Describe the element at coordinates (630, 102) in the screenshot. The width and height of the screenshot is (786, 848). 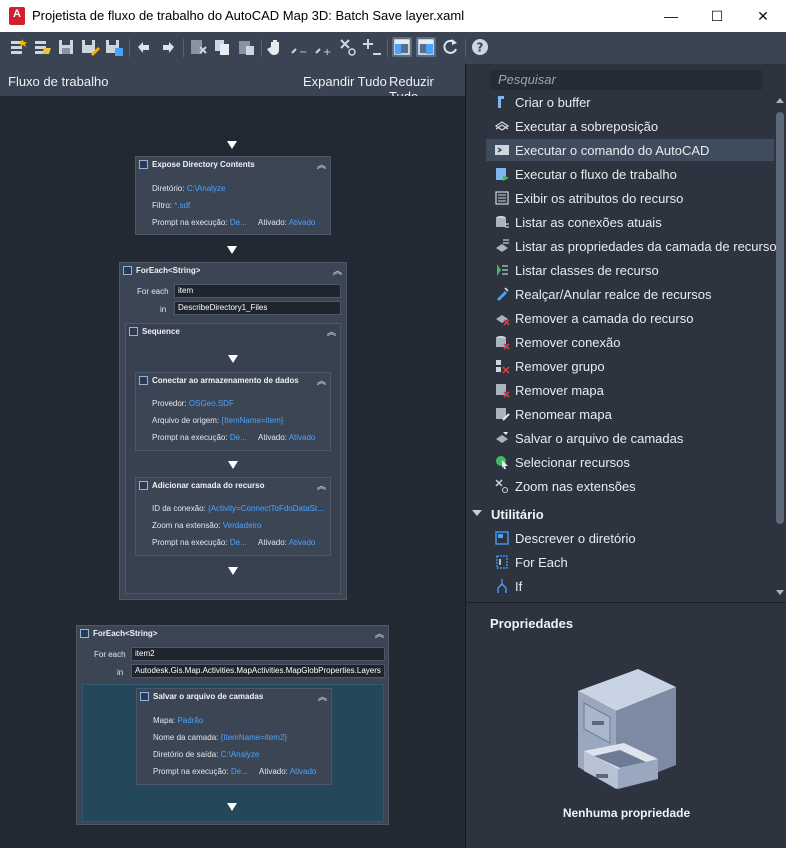
I see `tool-item: Criar o buffer` at that location.